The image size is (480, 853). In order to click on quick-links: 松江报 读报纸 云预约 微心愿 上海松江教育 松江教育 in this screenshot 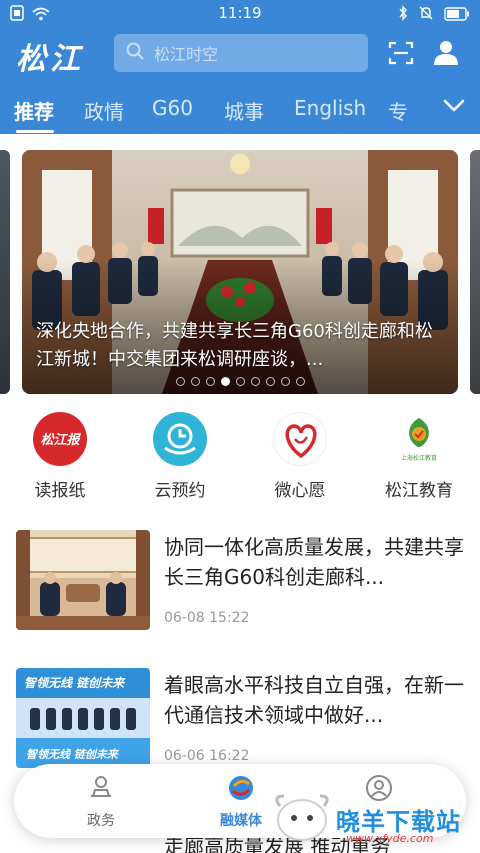, I will do `click(240, 454)`.